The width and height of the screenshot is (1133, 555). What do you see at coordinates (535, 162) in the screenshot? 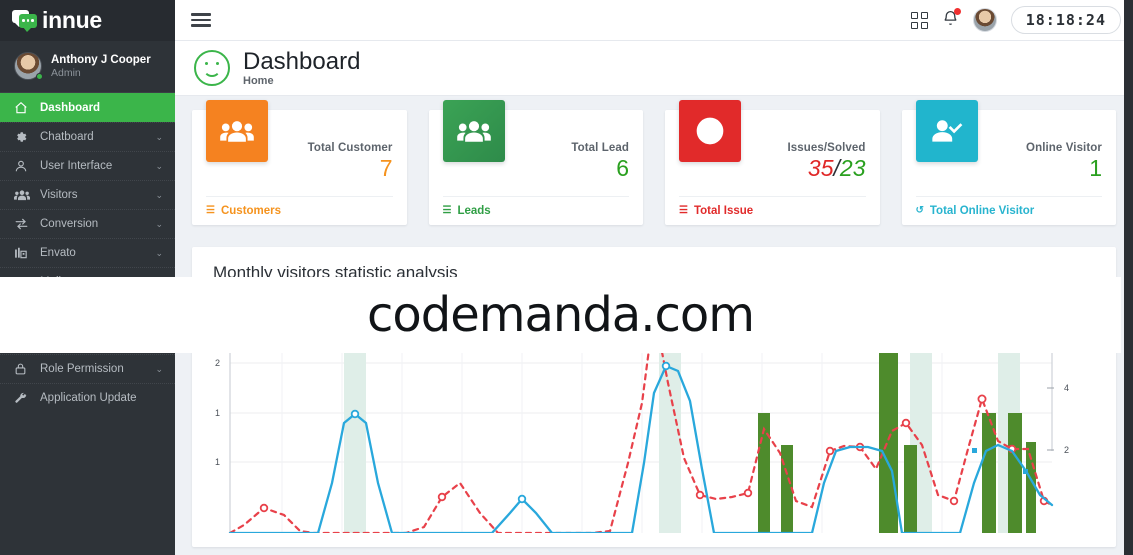
I see `stat-card-total-lead: Total Lead 6 ☰ Leads` at bounding box center [535, 162].